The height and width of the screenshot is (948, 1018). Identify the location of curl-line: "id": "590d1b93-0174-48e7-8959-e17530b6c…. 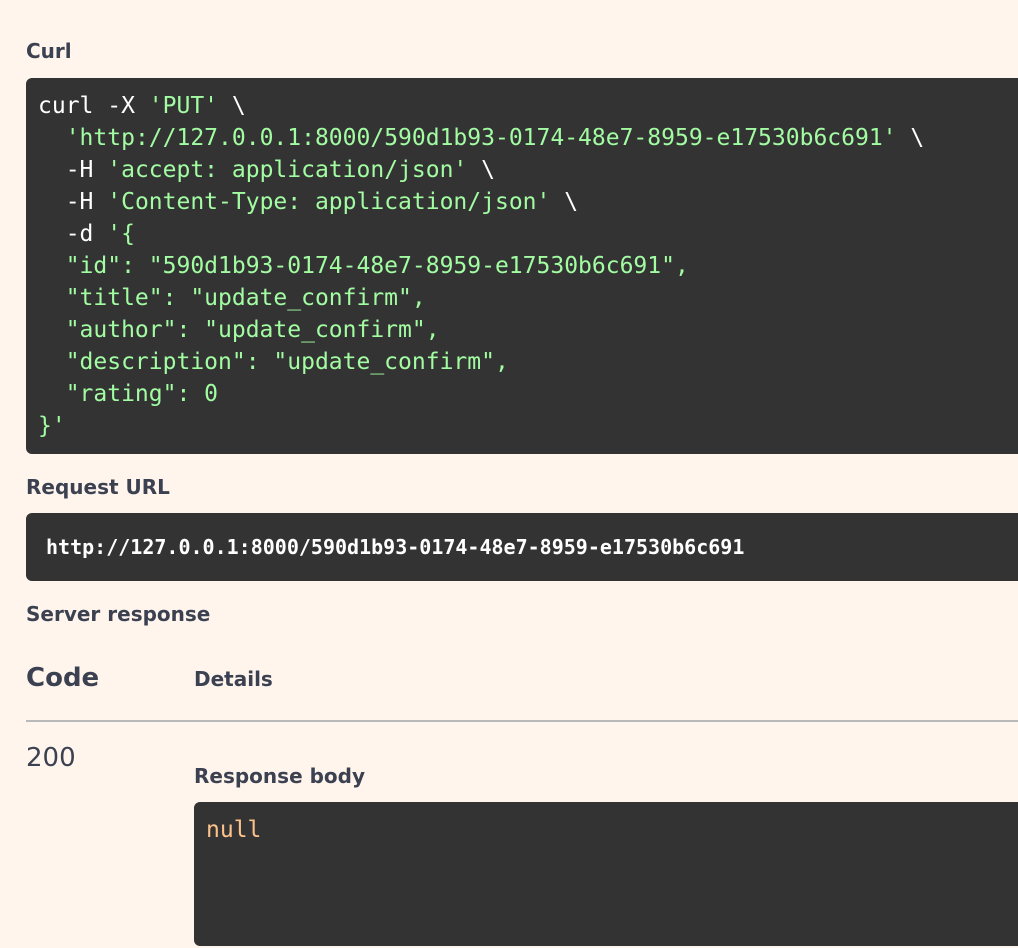
(528, 266).